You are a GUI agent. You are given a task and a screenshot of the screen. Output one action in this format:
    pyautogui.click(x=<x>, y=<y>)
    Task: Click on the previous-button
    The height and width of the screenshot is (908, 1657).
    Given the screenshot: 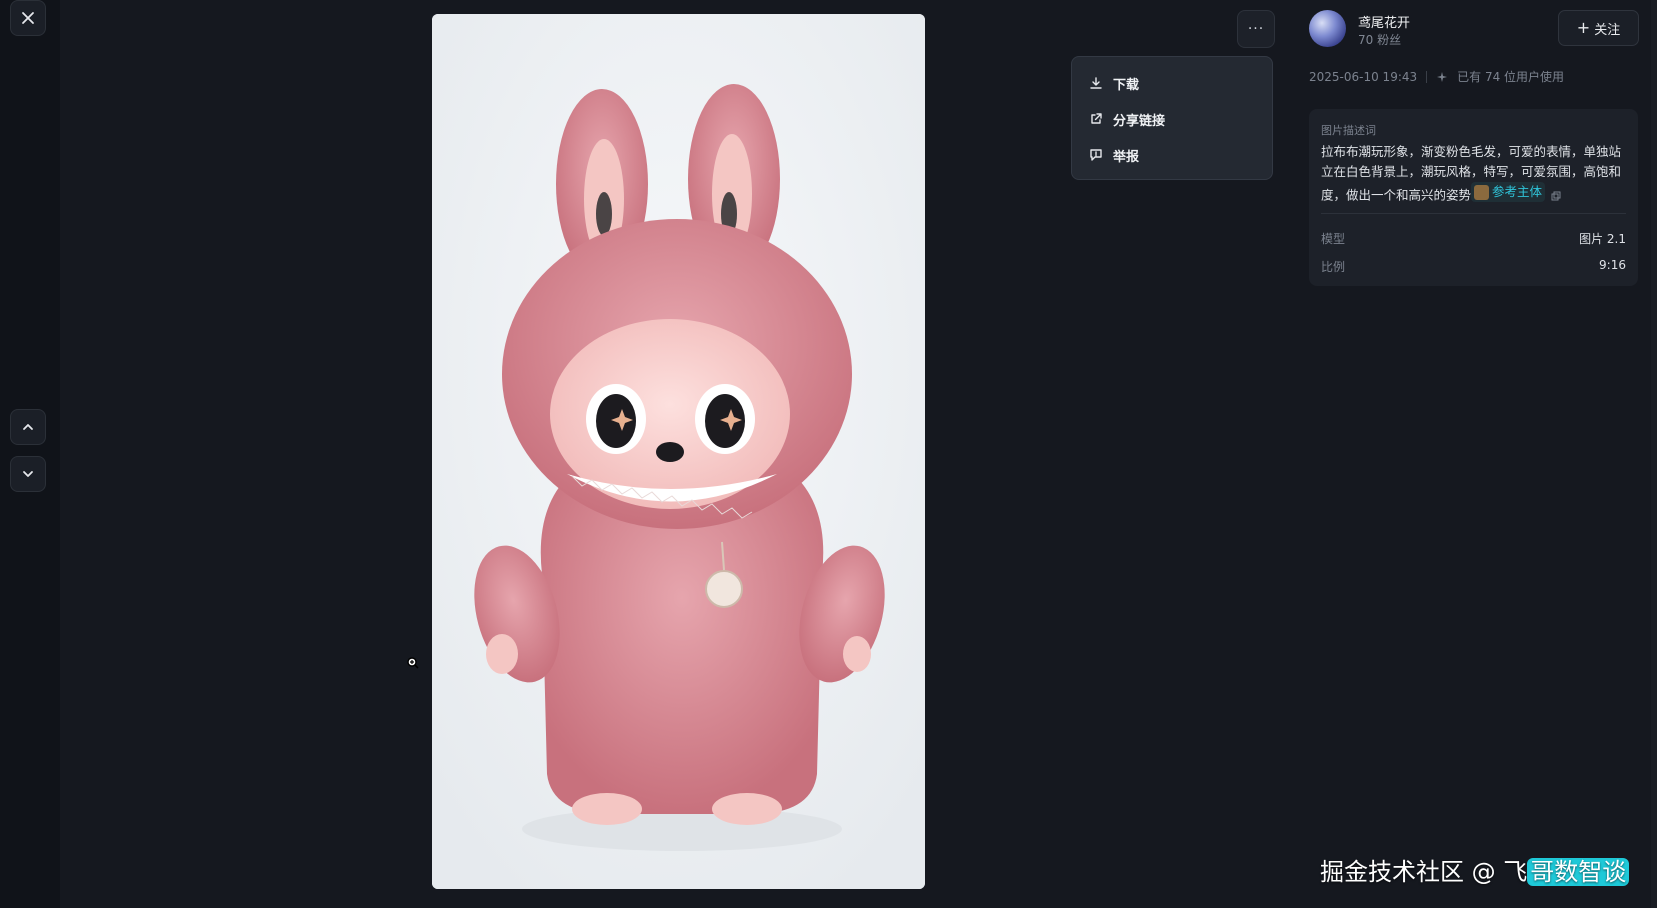 What is the action you would take?
    pyautogui.click(x=28, y=427)
    